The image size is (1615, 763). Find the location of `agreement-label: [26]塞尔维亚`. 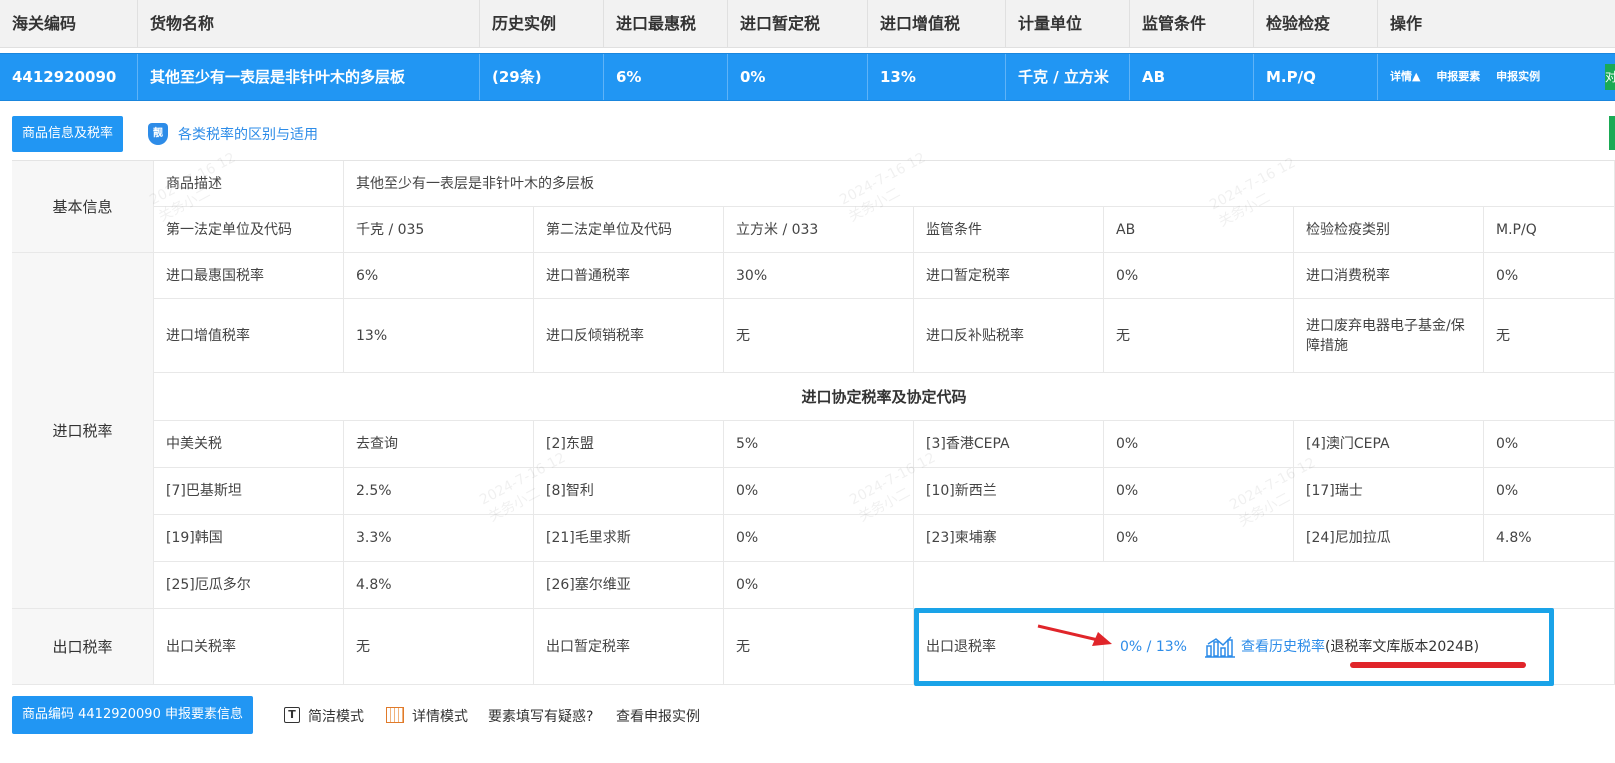

agreement-label: [26]塞尔维亚 is located at coordinates (629, 585).